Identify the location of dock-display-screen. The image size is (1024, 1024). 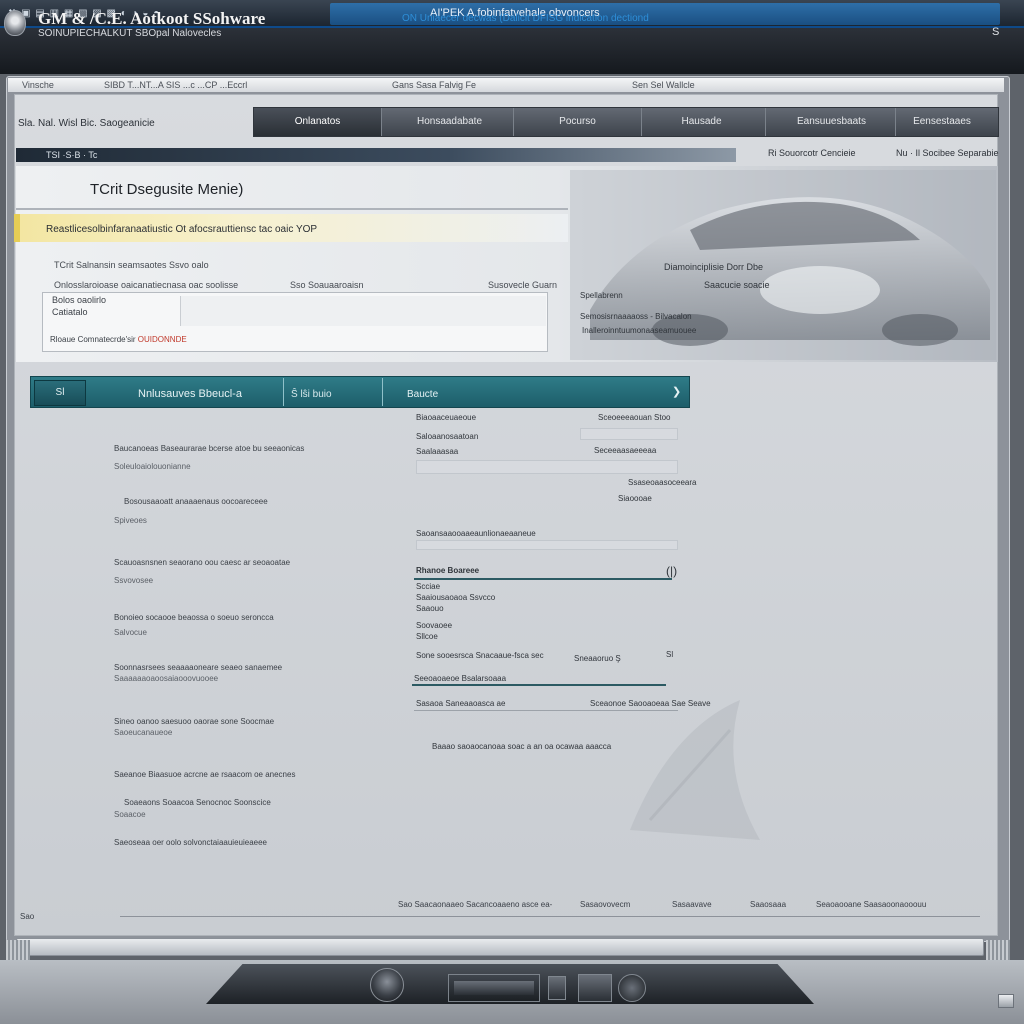
(494, 988).